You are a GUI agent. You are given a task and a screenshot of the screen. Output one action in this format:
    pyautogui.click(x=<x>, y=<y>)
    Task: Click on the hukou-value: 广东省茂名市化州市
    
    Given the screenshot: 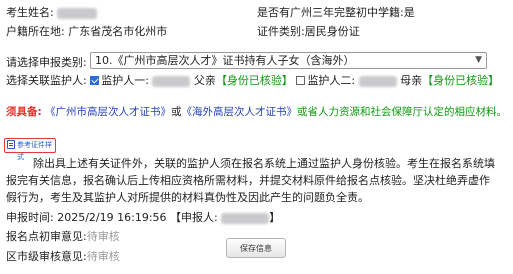 What is the action you would take?
    pyautogui.click(x=118, y=31)
    